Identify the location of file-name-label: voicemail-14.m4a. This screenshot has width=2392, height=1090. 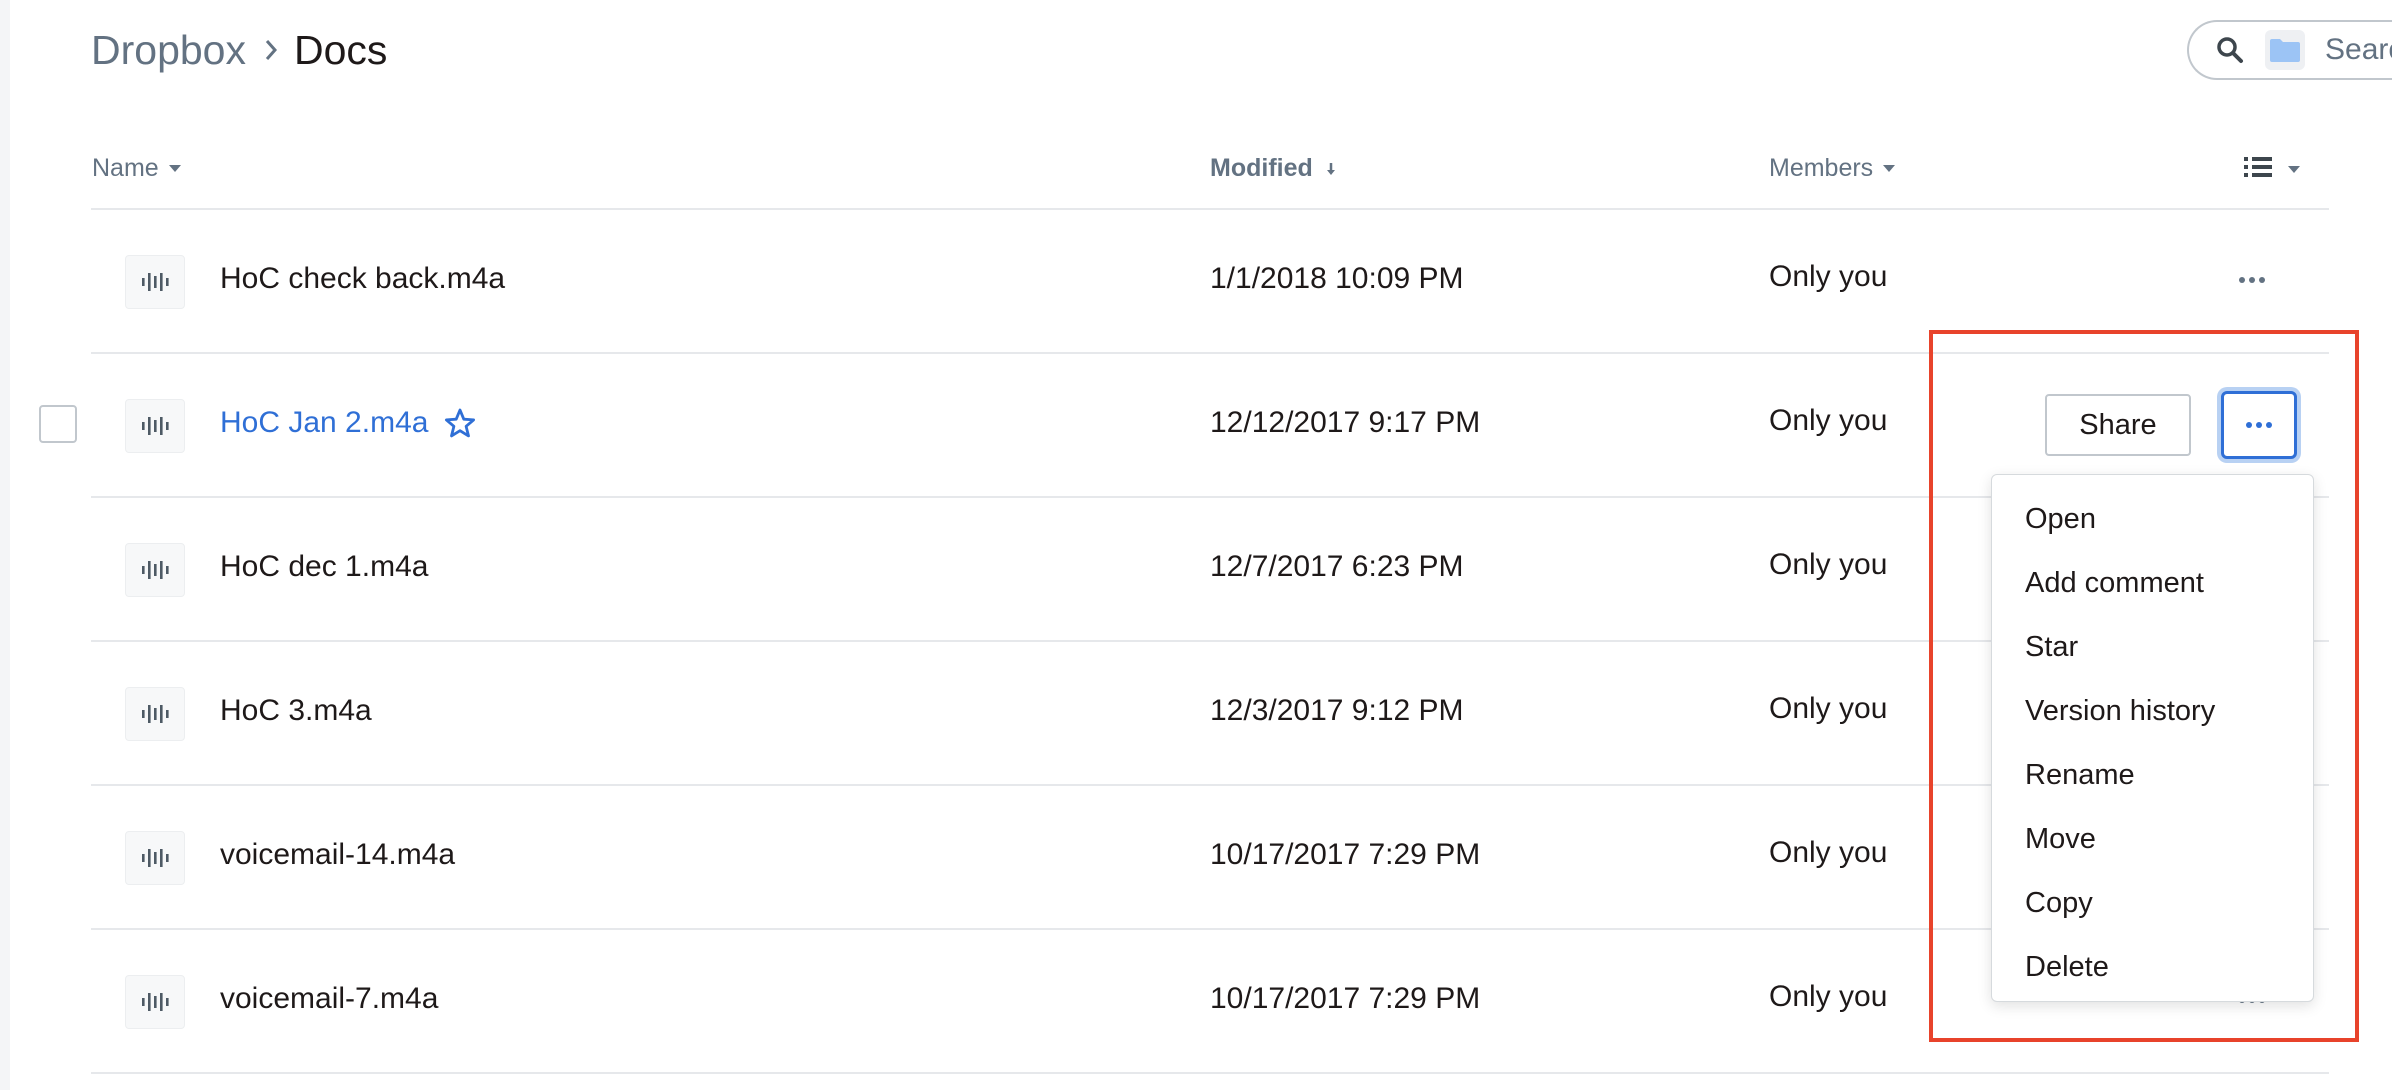
(338, 854).